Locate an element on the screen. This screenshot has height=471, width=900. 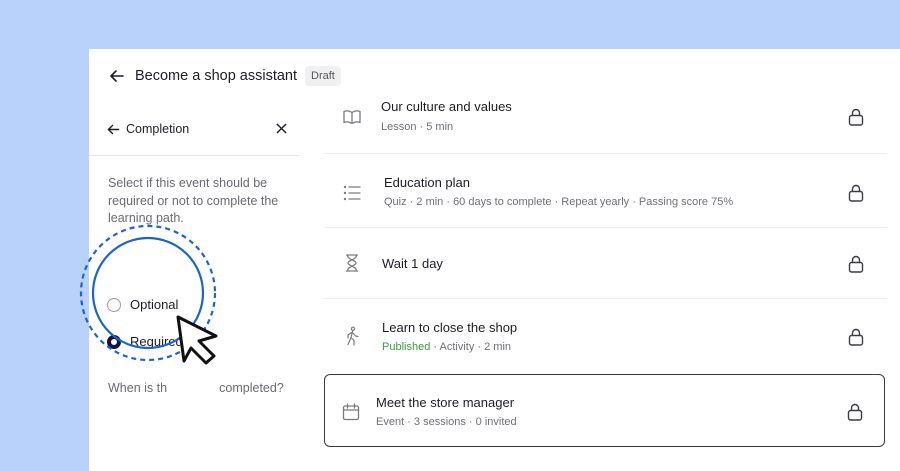
book-icon is located at coordinates (352, 117).